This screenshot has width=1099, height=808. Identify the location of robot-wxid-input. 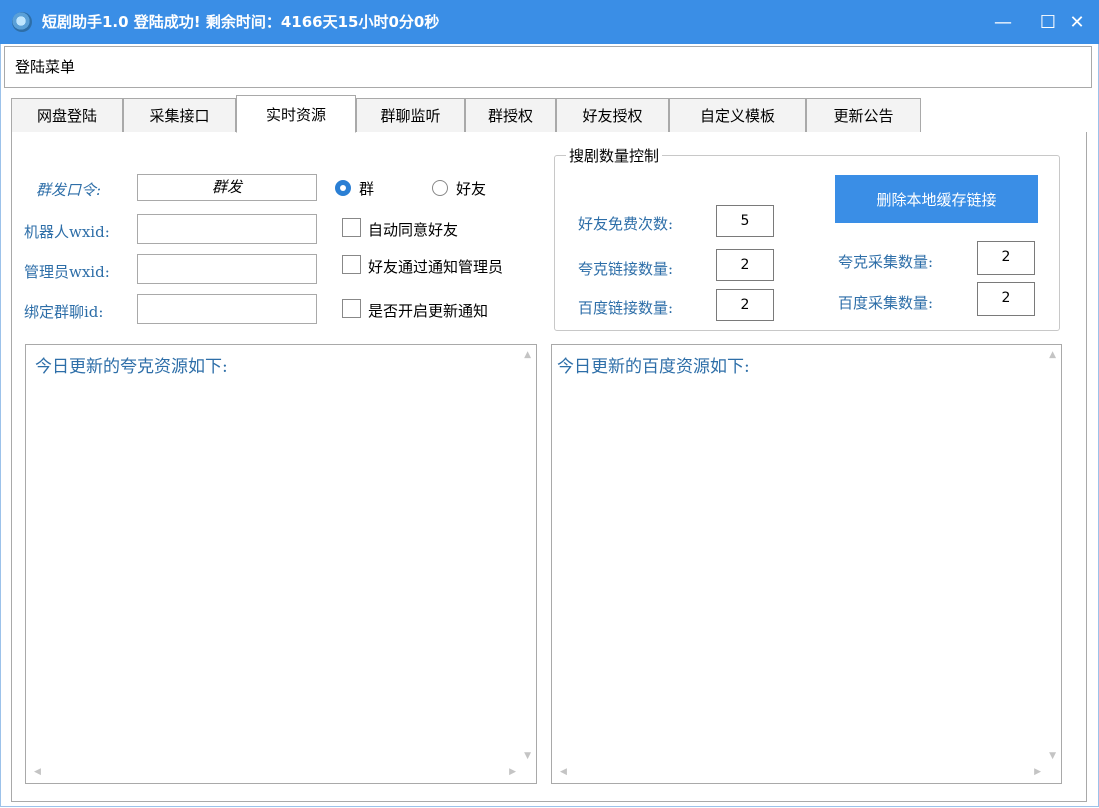
(227, 229).